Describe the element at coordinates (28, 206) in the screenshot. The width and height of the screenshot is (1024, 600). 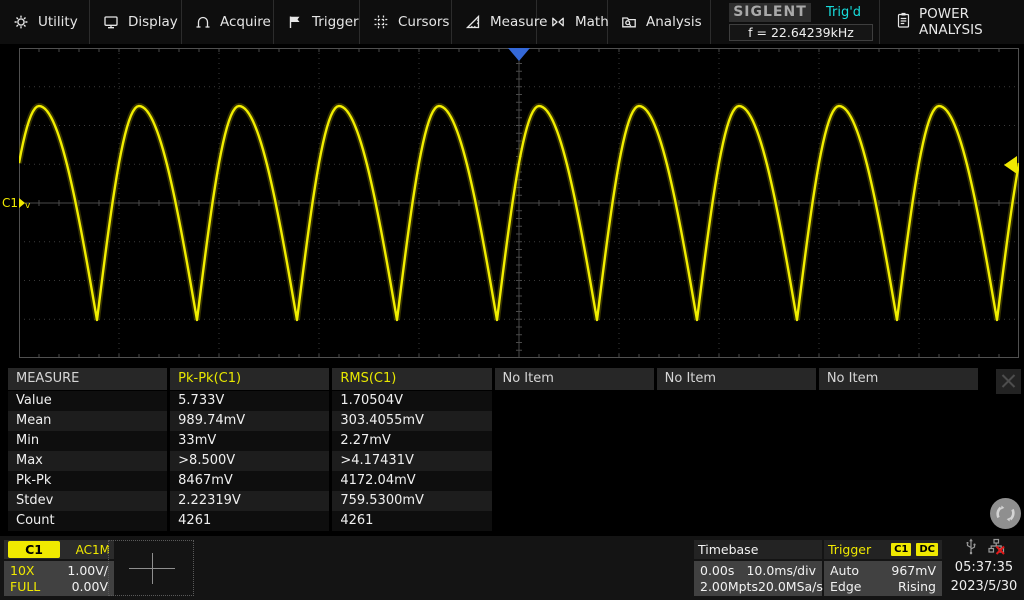
I see `channel-marker-sub: v` at that location.